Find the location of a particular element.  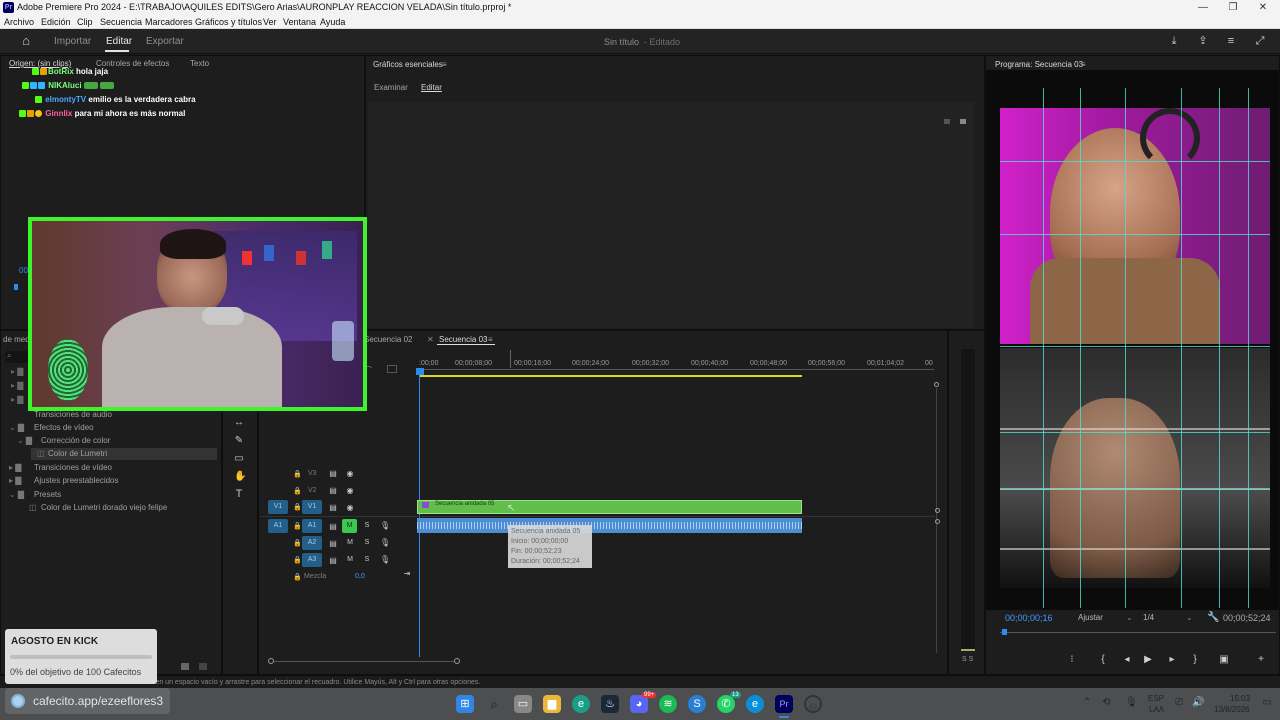

zoom-select: Ajustar is located at coordinates (1090, 617).